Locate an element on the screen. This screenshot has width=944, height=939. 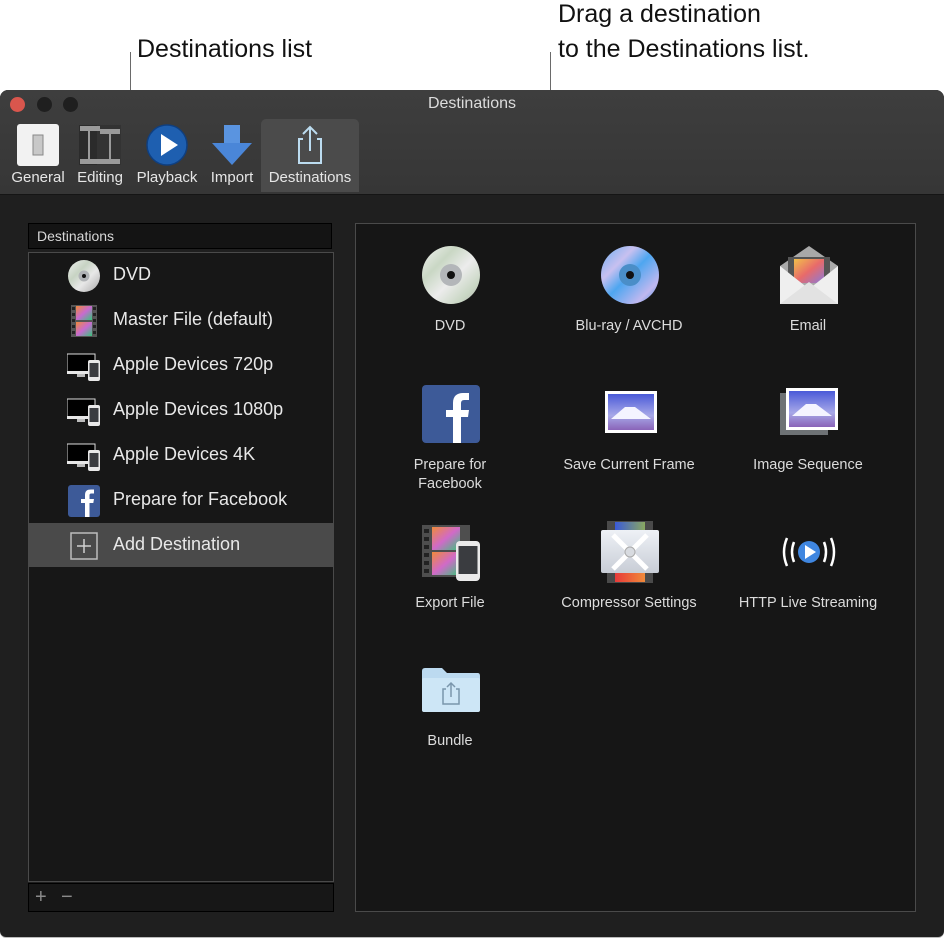
tab-editing-label: Editing is located at coordinates (100, 177).